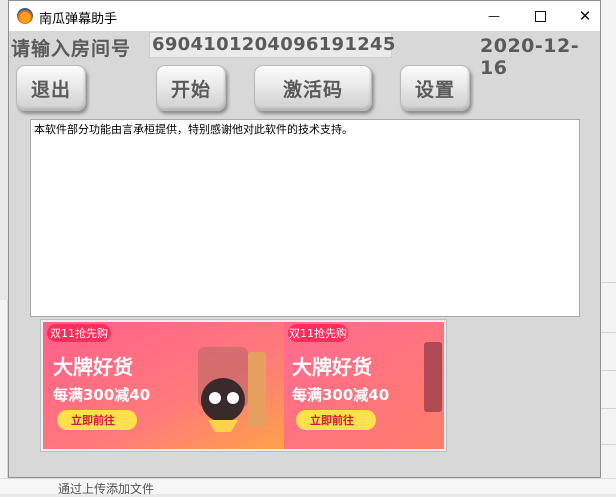 The height and width of the screenshot is (497, 616). Describe the element at coordinates (318, 333) in the screenshot. I see `ad-badge-text-2: 双11抢先购` at that location.